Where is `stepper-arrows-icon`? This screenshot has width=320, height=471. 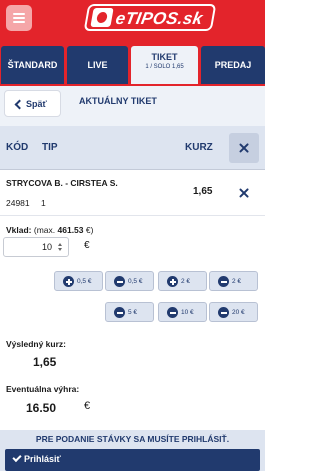 stepper-arrows-icon is located at coordinates (60, 247).